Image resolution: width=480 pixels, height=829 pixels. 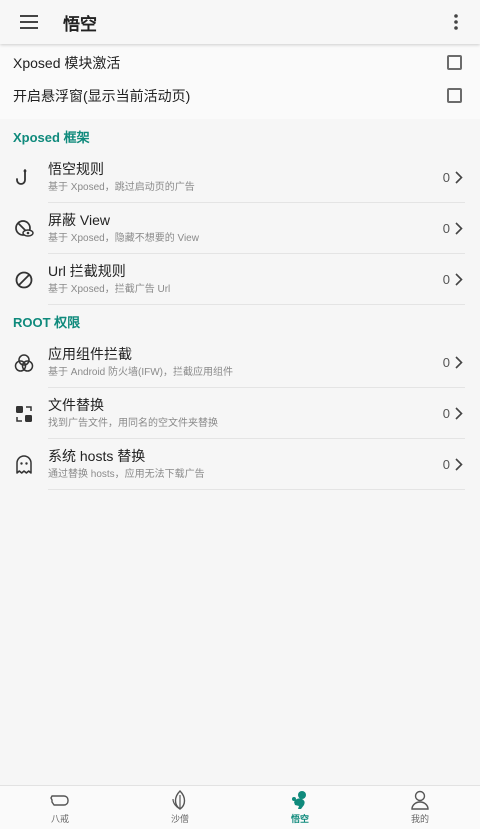 What do you see at coordinates (141, 372) in the screenshot?
I see `item-subtitle: 基于 Android 防火墙(IFW)，拦截应用组件` at bounding box center [141, 372].